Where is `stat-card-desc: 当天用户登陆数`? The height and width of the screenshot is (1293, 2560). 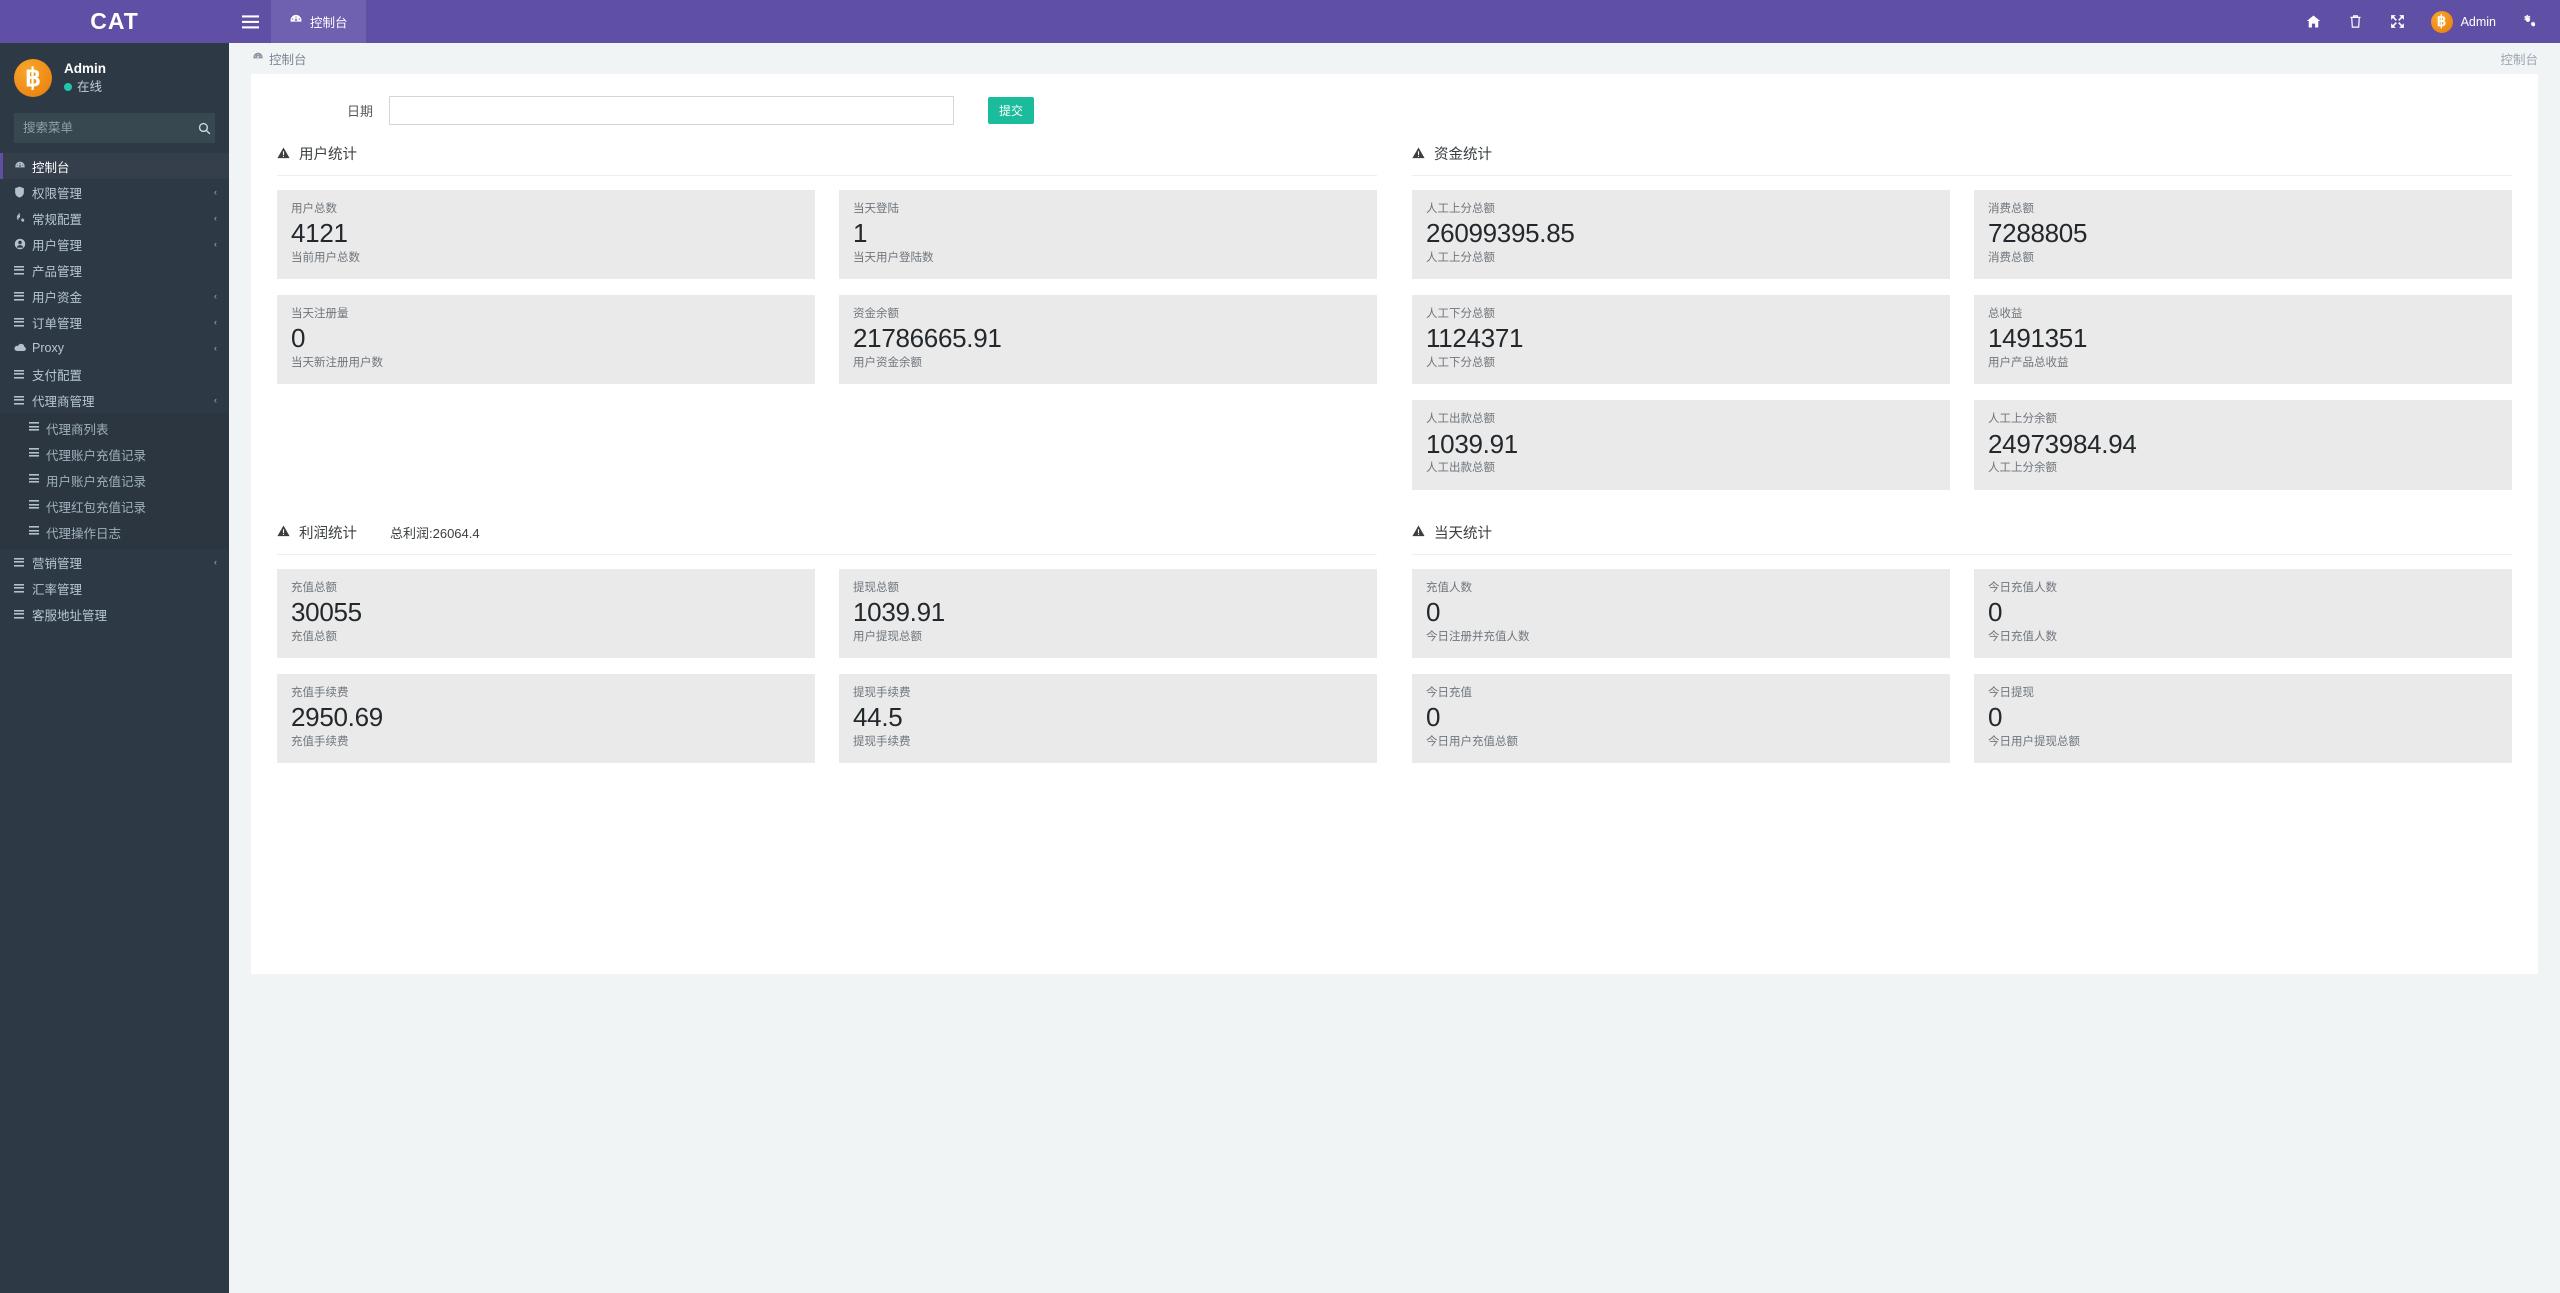 stat-card-desc: 当天用户登陆数 is located at coordinates (893, 257).